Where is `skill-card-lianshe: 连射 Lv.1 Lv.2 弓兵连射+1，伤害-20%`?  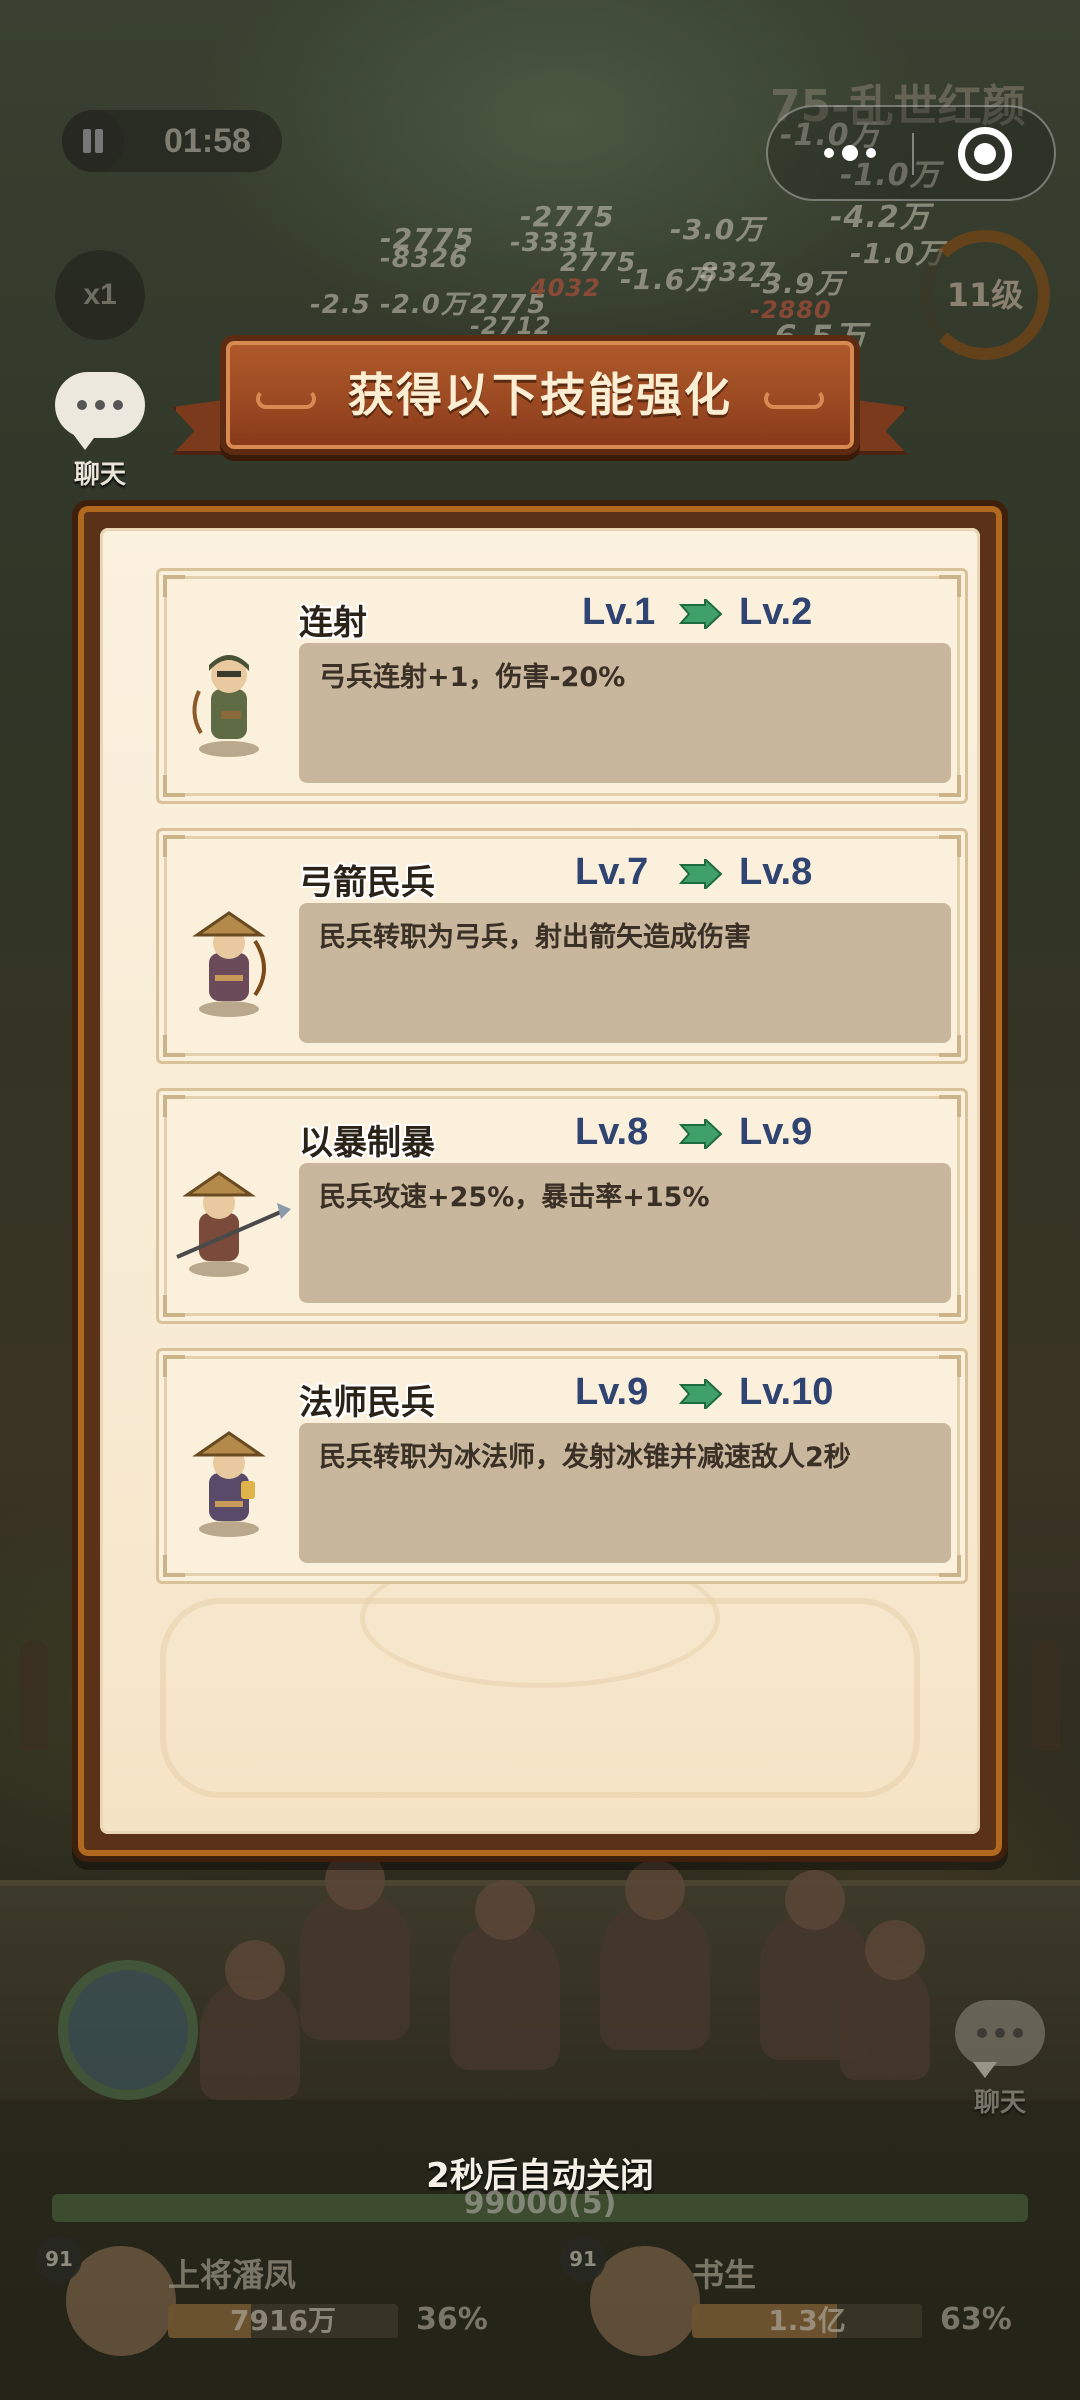 skill-card-lianshe: 连射 Lv.1 Lv.2 弓兵连射+1，伤害-20% is located at coordinates (562, 686).